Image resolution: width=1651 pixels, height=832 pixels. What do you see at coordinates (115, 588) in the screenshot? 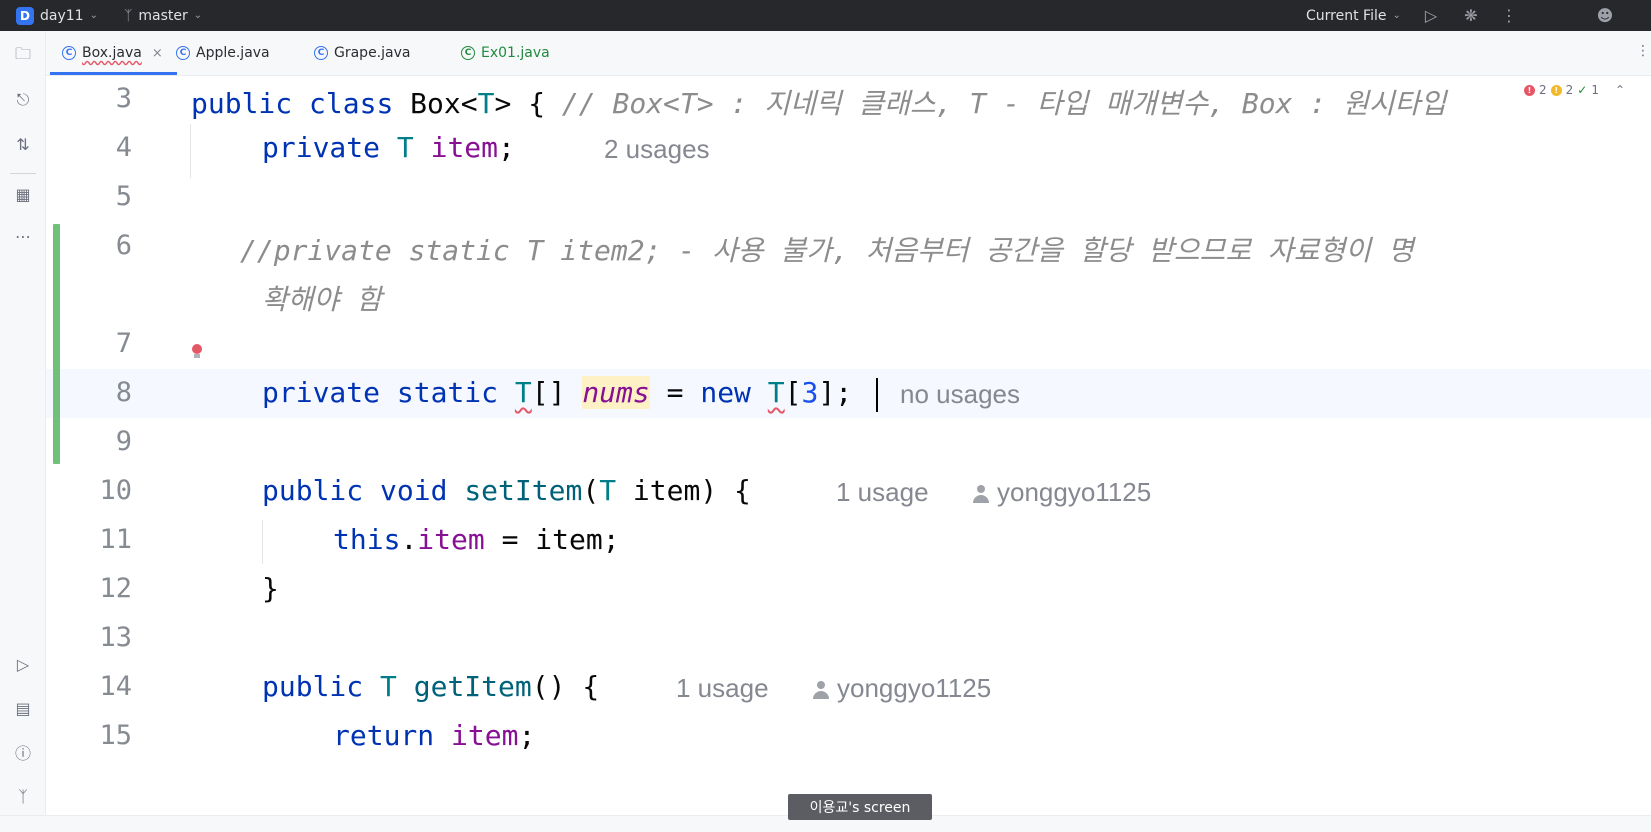
I see `line-number: 12` at bounding box center [115, 588].